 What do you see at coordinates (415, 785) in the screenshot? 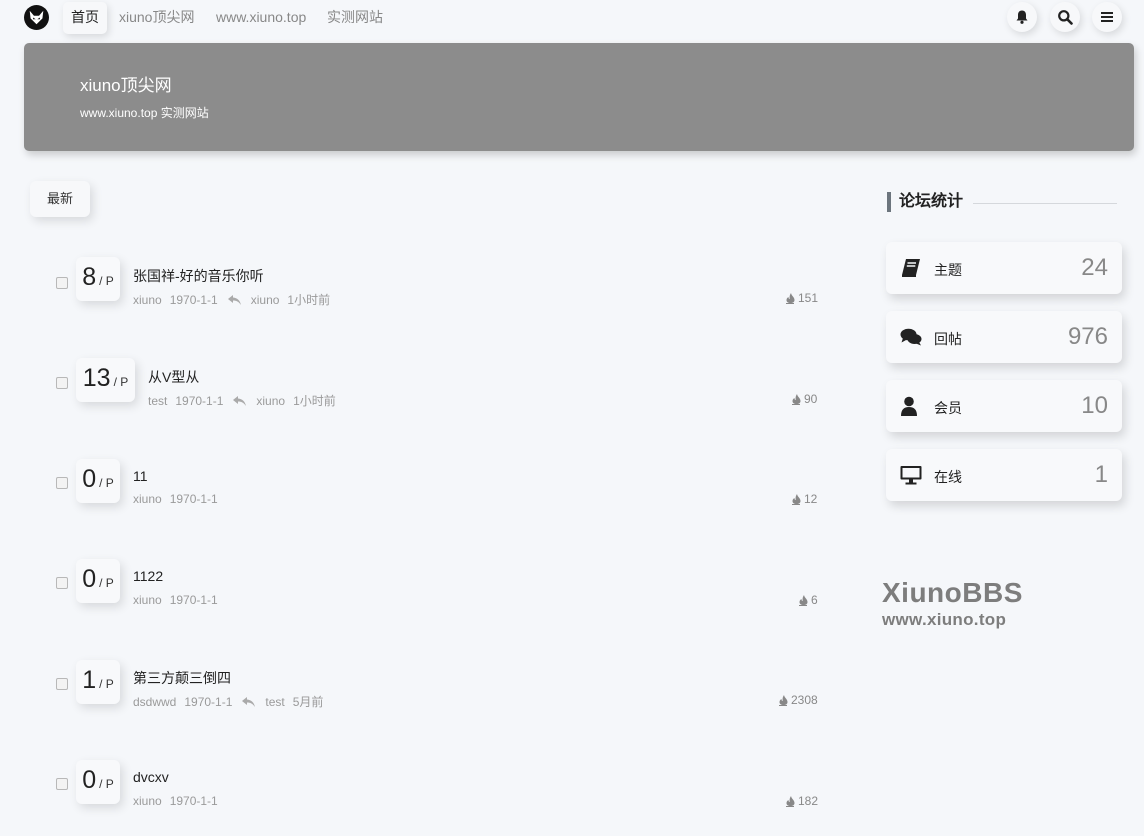
I see `thread-row: 0 / P dvcxv xiuno 1970-1-1 182` at bounding box center [415, 785].